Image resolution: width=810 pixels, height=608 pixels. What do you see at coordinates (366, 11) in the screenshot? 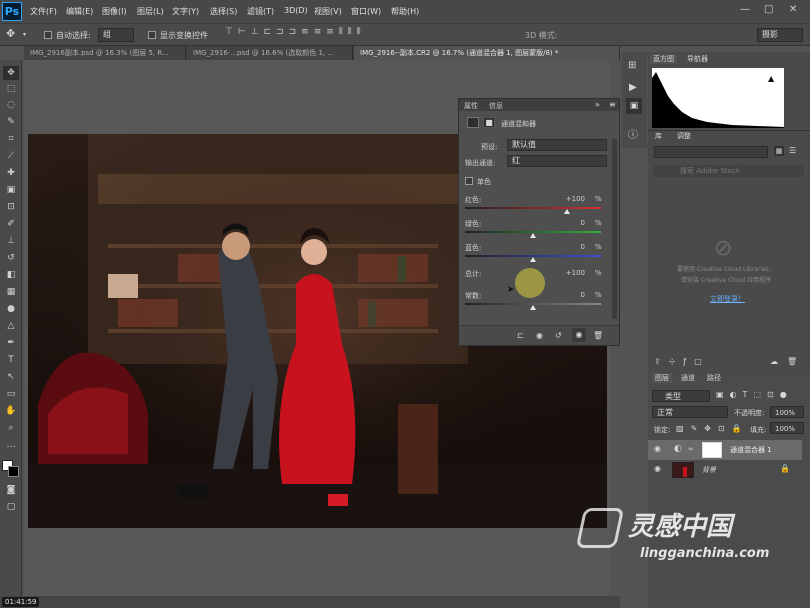
I see `menu-window: 窗口(W)` at bounding box center [366, 11].